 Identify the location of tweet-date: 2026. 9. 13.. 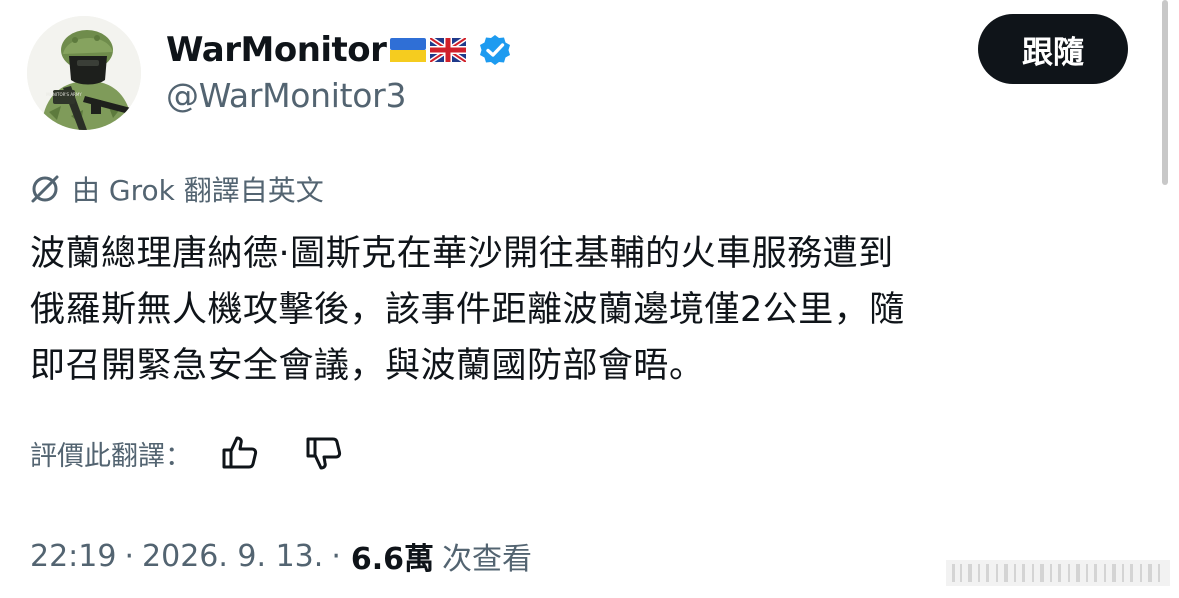
(232, 556).